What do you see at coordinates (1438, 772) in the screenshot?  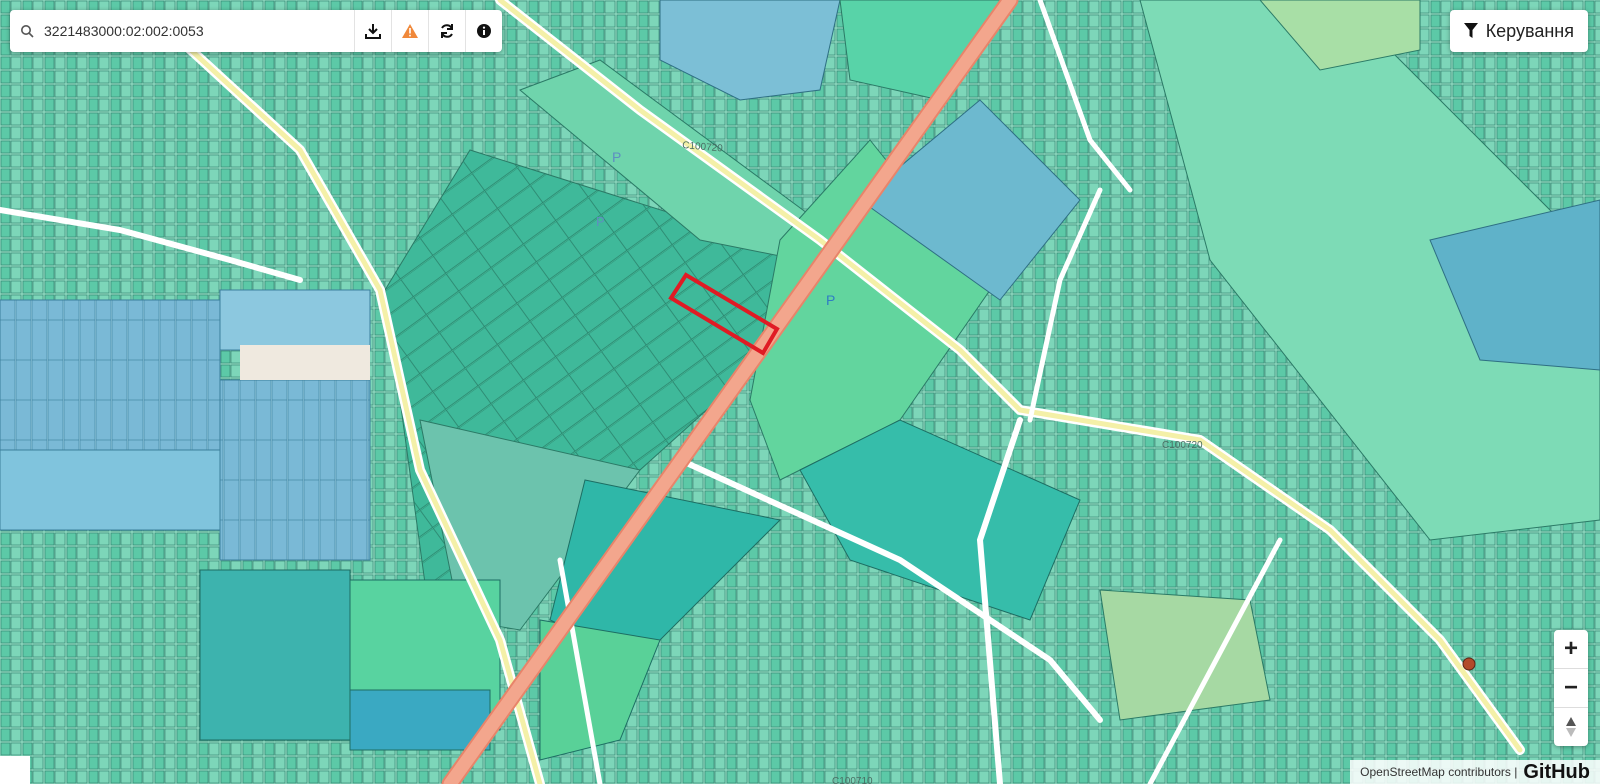 I see `attribution-text: OpenStreetMap contributors |` at bounding box center [1438, 772].